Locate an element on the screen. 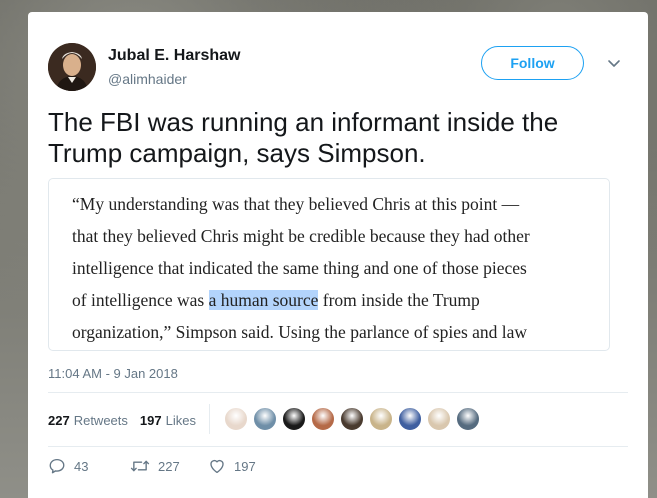 This screenshot has width=657, height=498. reply-count: 43 is located at coordinates (81, 466).